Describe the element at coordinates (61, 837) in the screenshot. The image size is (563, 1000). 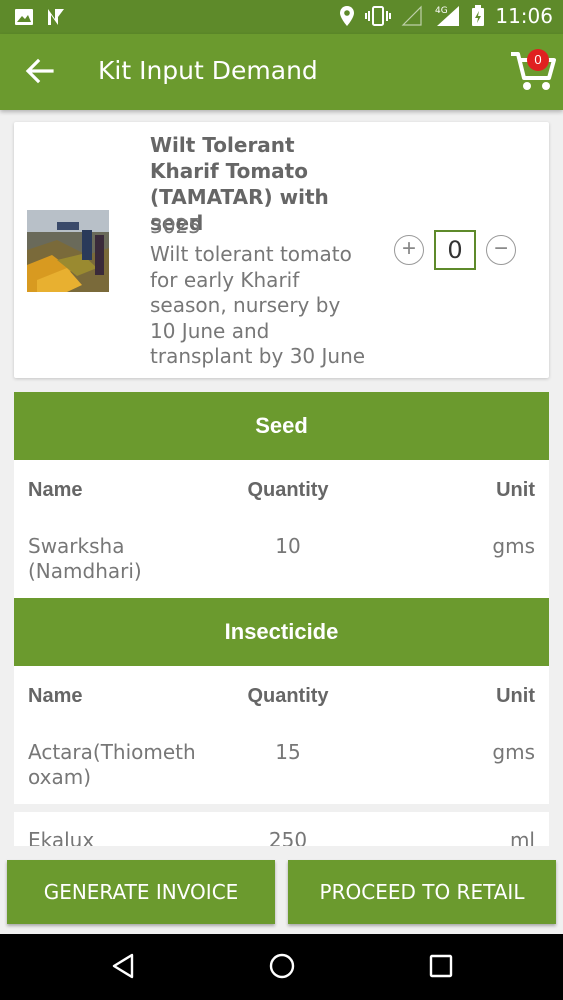
I see `item-name: Ekalux` at that location.